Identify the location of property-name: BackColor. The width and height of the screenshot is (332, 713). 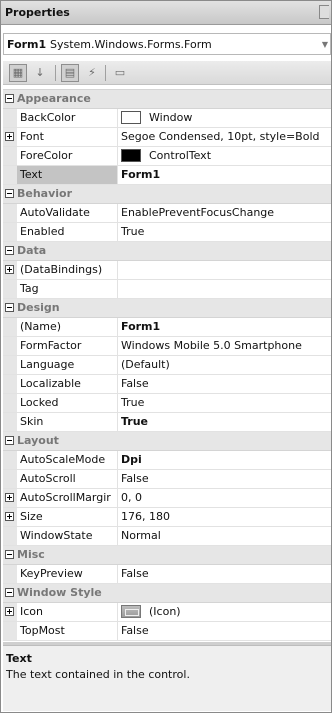
(67, 118).